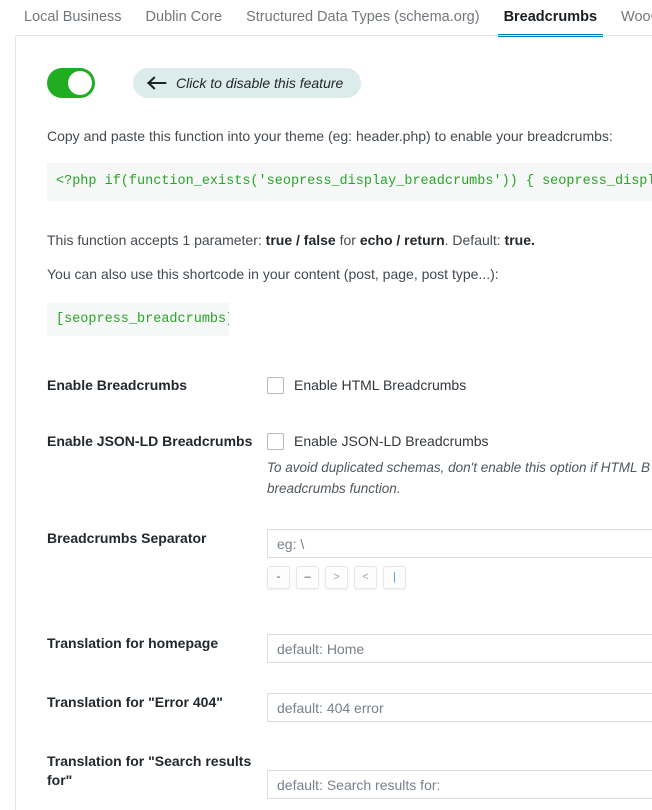 The image size is (652, 810). Describe the element at coordinates (80, 83) in the screenshot. I see `toggle-knob` at that location.